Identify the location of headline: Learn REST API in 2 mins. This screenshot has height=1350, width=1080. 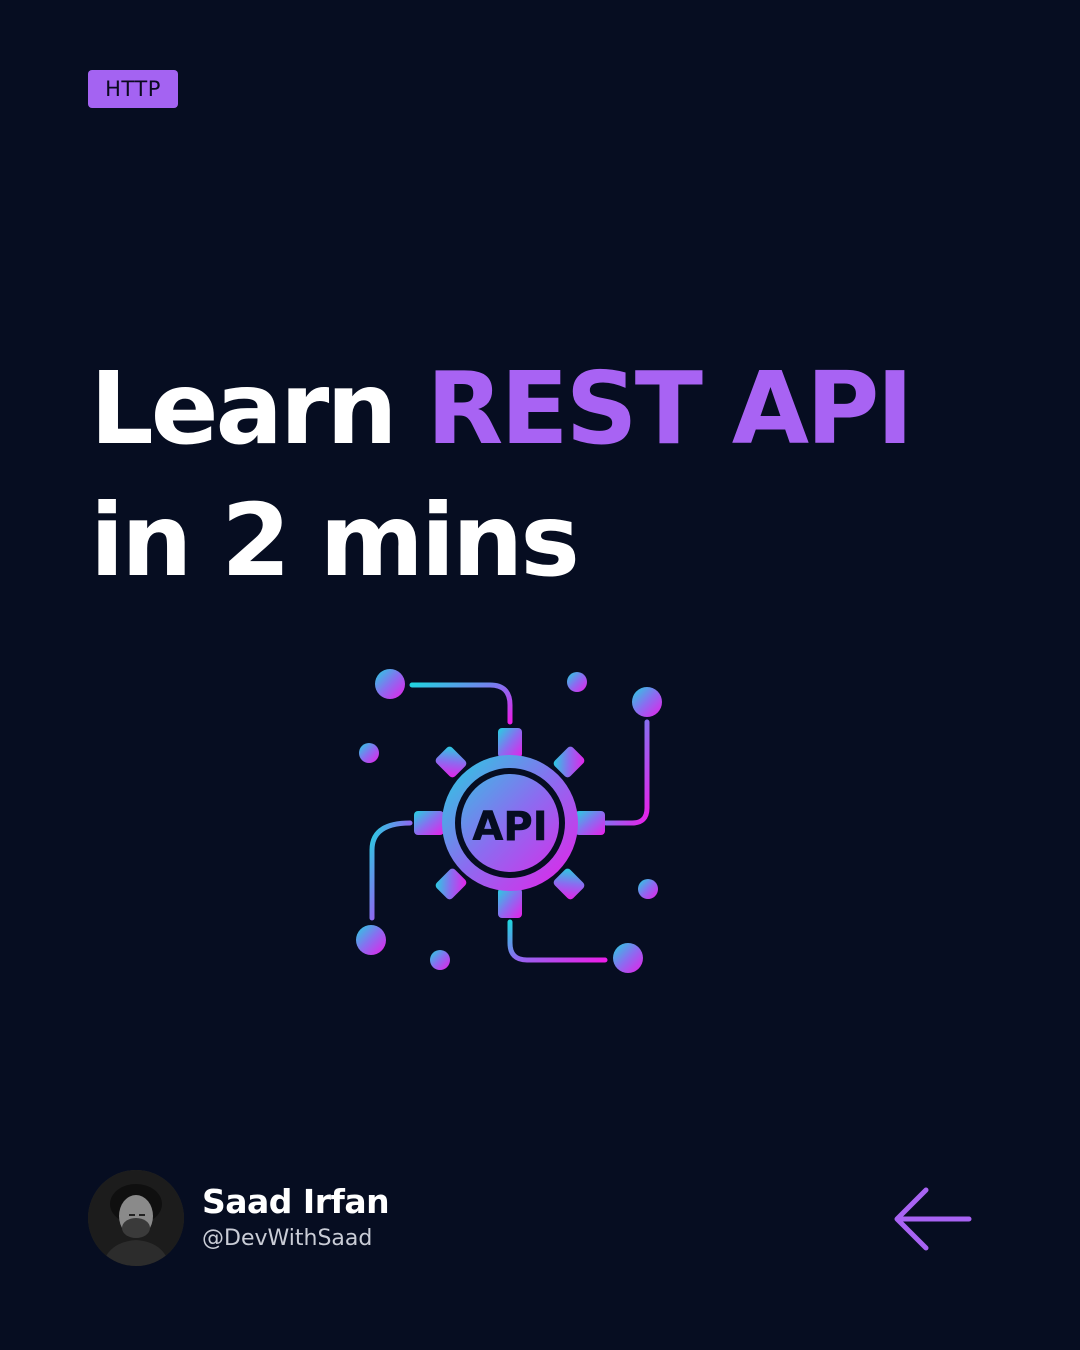
(502, 475).